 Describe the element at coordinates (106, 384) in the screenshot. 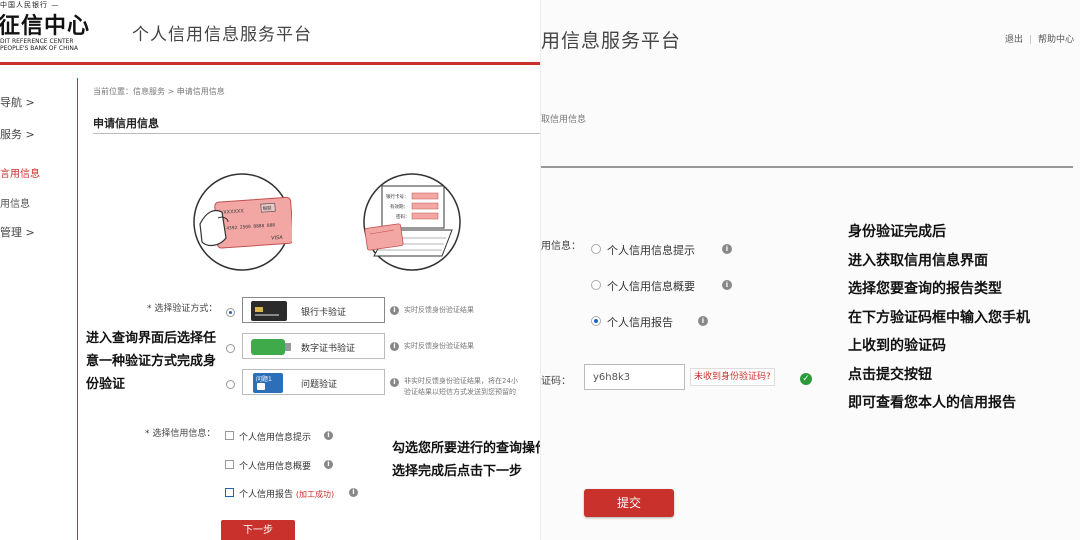

I see `verify-annotation-line-3: 份验证` at that location.